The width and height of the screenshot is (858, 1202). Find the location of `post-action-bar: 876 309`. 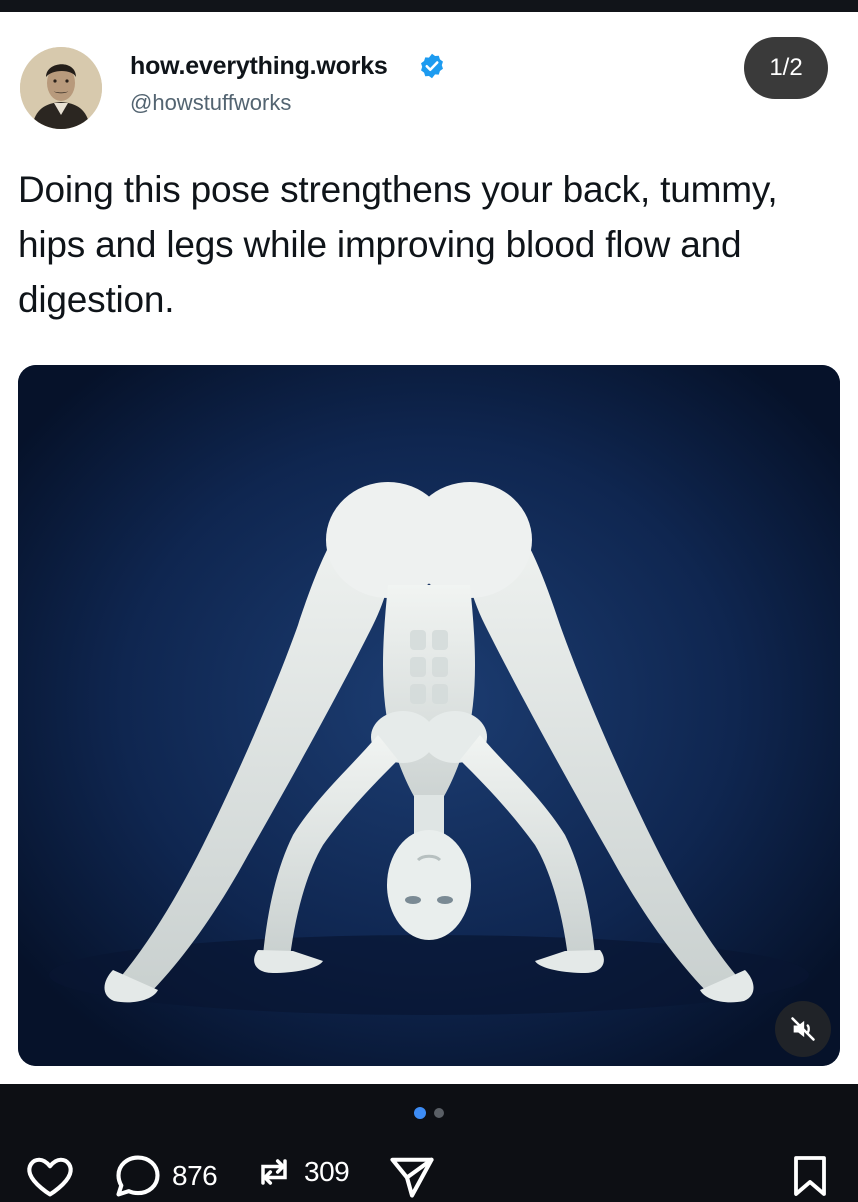

post-action-bar: 876 309 is located at coordinates (429, 1142).